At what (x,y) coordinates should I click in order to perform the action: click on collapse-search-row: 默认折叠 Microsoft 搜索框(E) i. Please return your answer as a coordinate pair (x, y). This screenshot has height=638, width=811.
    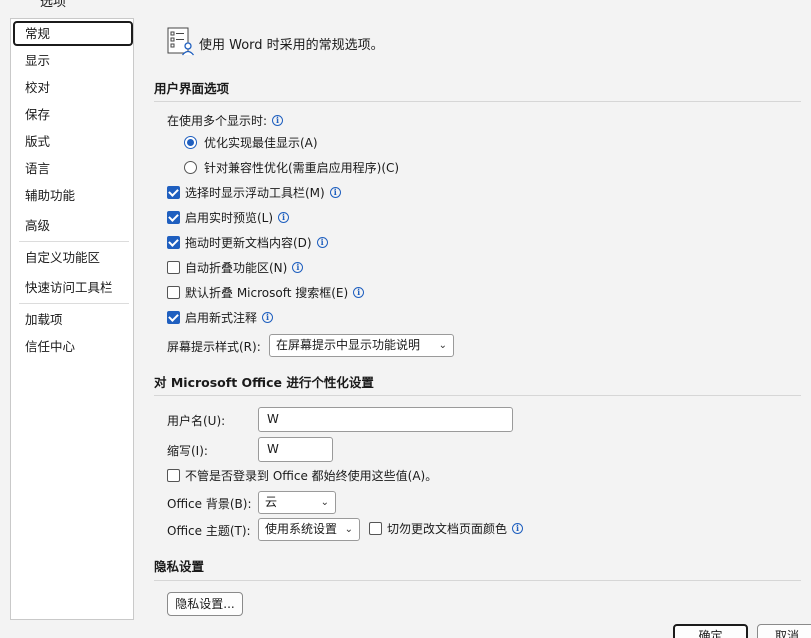
    Looking at the image, I should click on (266, 292).